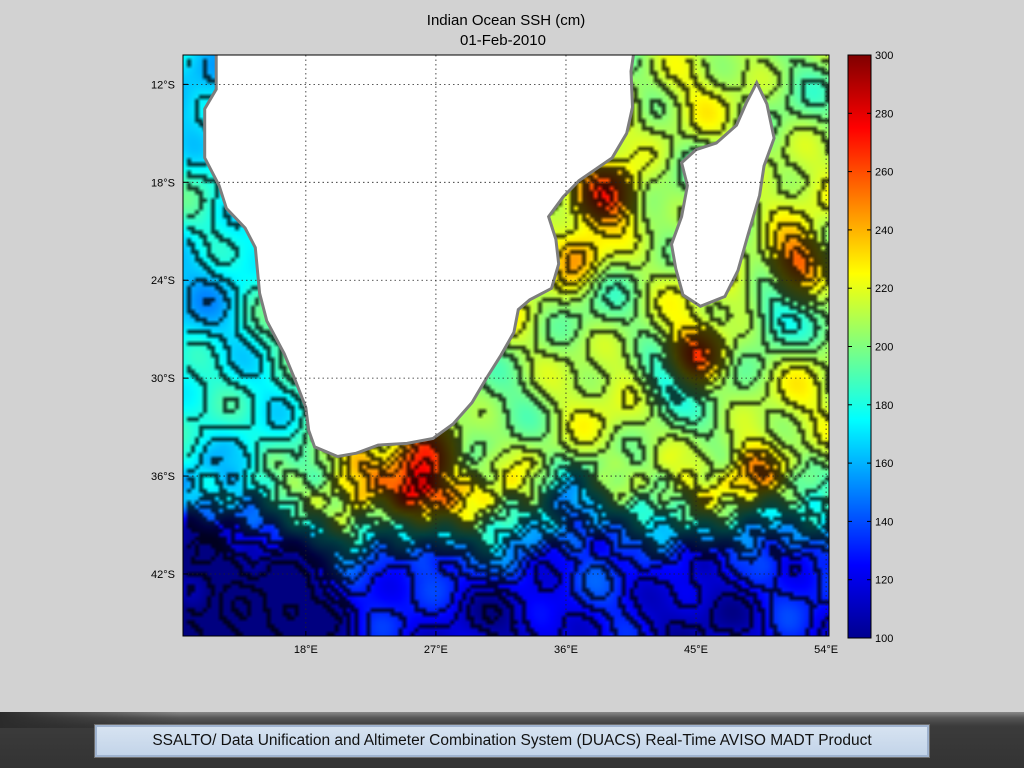 The width and height of the screenshot is (1024, 768). What do you see at coordinates (884, 522) in the screenshot?
I see `colorbar-tick-label: 140` at bounding box center [884, 522].